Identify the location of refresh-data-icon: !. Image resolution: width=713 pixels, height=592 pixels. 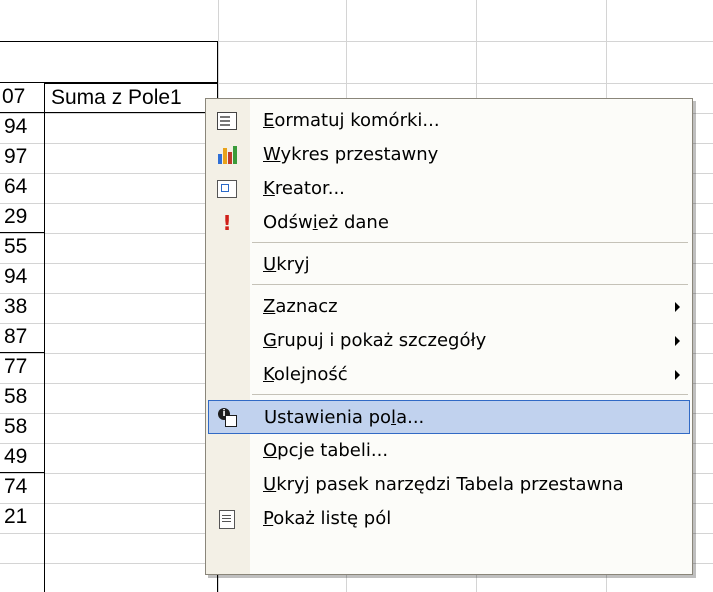
(227, 223).